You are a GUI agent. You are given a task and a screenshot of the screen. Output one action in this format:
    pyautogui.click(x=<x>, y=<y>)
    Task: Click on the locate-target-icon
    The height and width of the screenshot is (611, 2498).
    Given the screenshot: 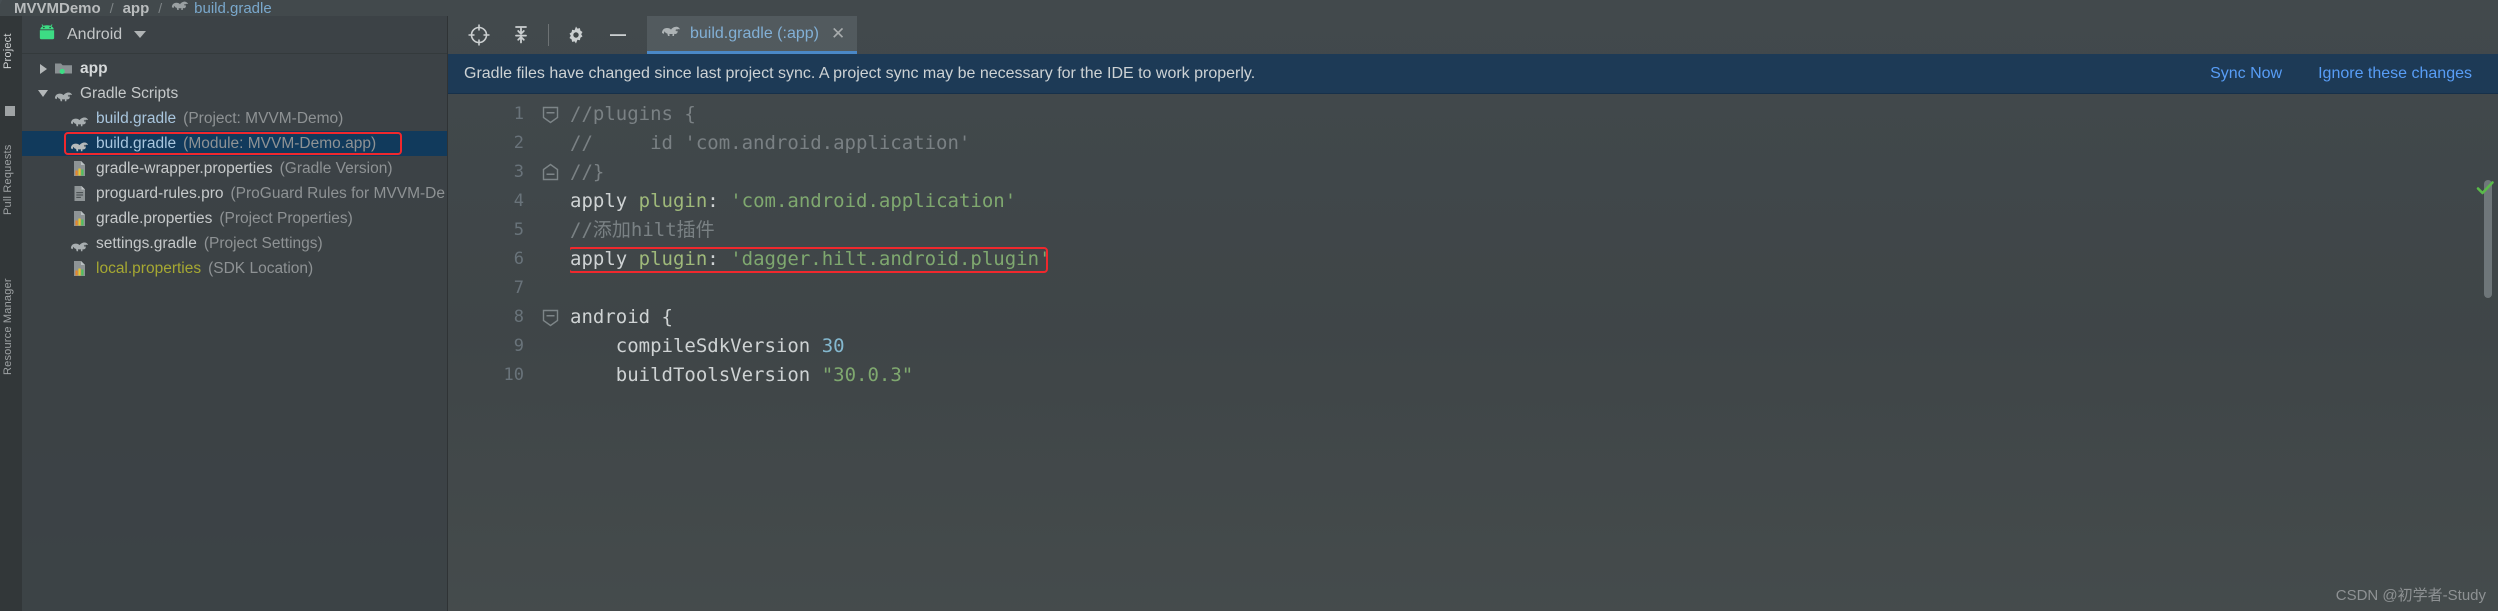 What is the action you would take?
    pyautogui.click(x=479, y=35)
    